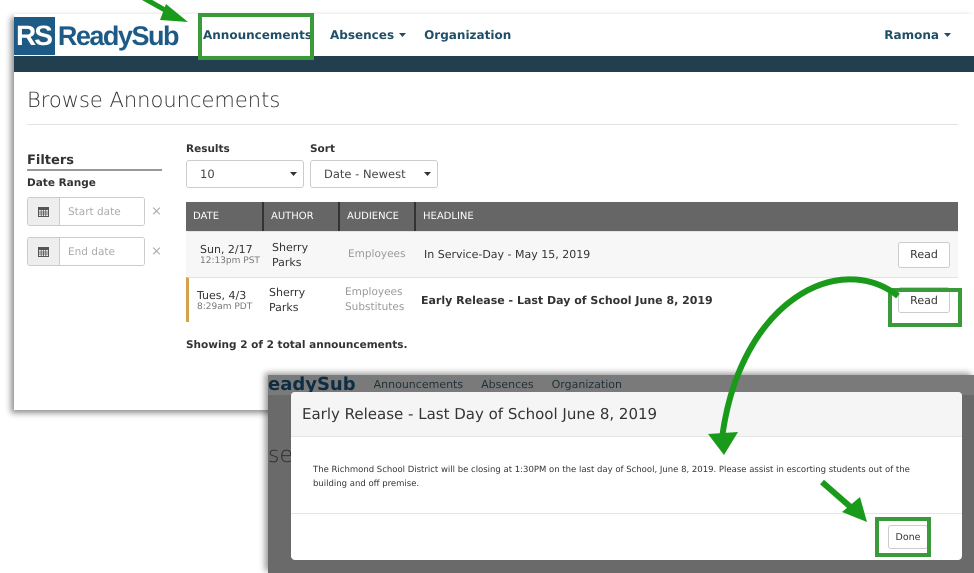 Image resolution: width=974 pixels, height=573 pixels. What do you see at coordinates (297, 345) in the screenshot?
I see `results-summary: Showing 2 of 2 total announcements.` at bounding box center [297, 345].